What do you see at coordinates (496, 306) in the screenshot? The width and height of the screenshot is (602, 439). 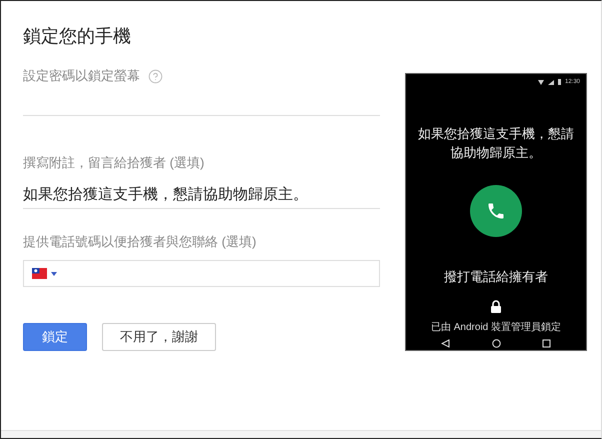 I see `lock-icon` at bounding box center [496, 306].